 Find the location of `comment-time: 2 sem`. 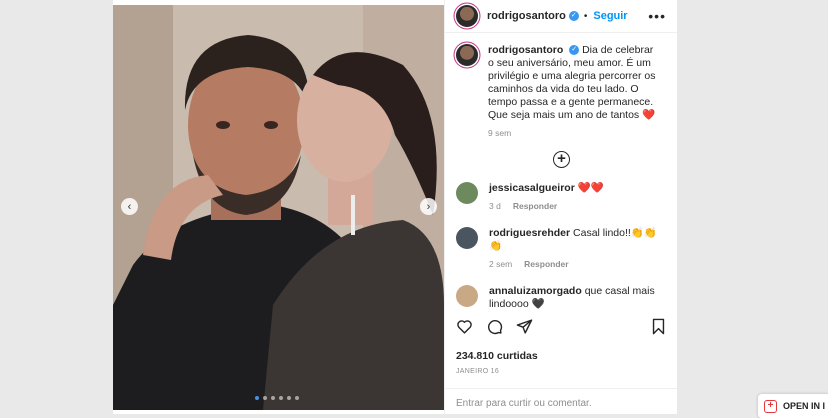

comment-time: 2 sem is located at coordinates (501, 264).